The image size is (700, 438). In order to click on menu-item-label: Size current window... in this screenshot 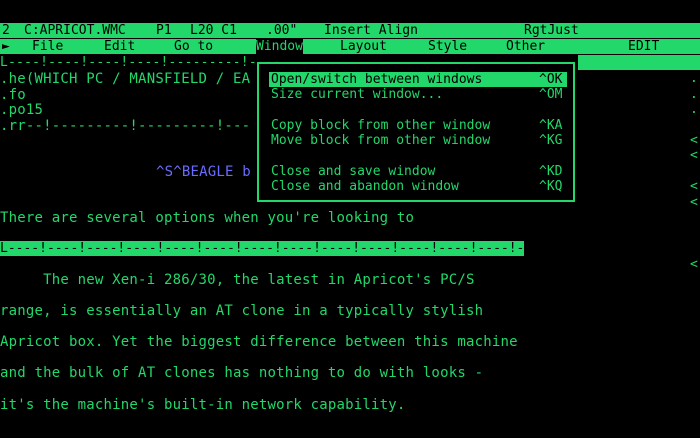, I will do `click(357, 94)`.